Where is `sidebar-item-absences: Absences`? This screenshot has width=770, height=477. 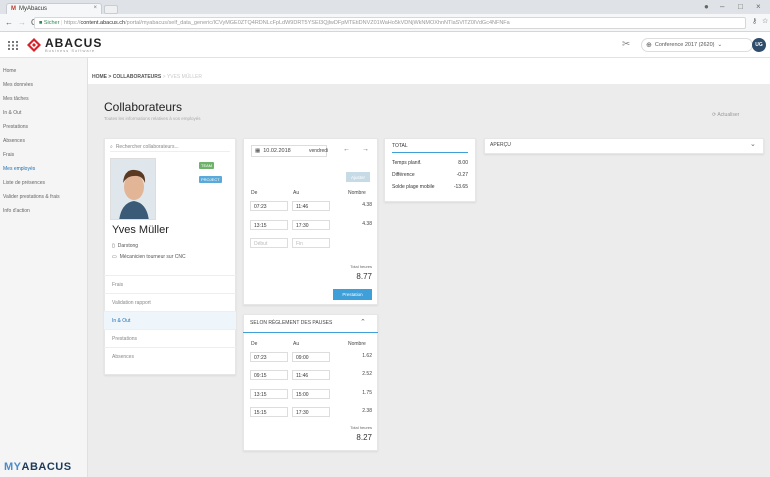
sidebar-item-absences: Absences is located at coordinates (14, 141).